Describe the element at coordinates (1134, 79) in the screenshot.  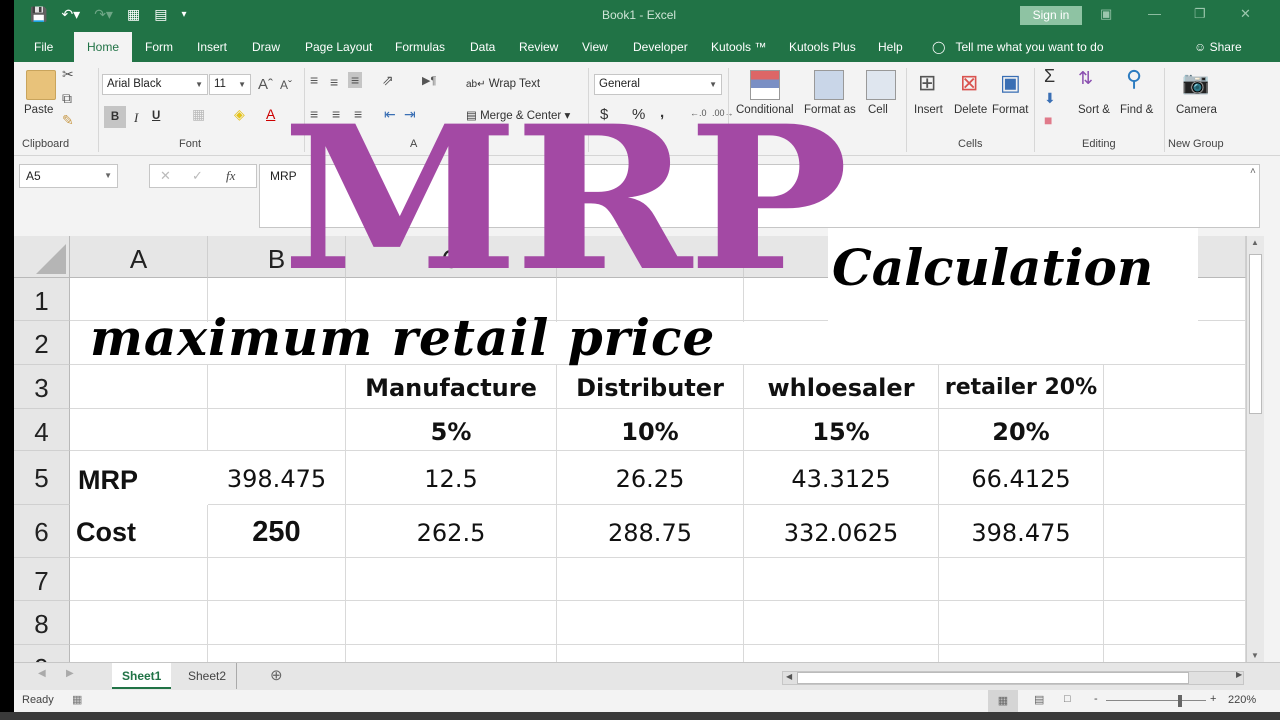
I see `find-select-icon: ⚲` at that location.